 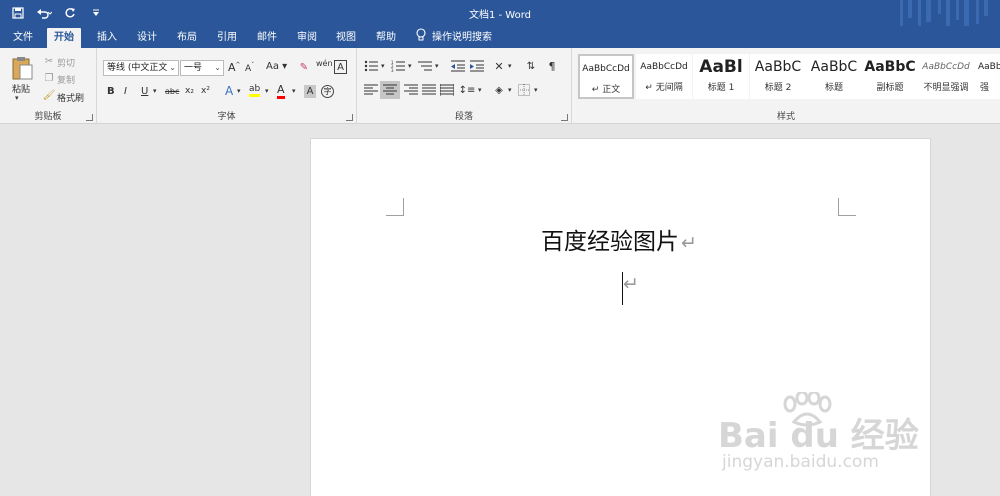 What do you see at coordinates (834, 76) in the screenshot?
I see `style-title: AaBbC 标题` at bounding box center [834, 76].